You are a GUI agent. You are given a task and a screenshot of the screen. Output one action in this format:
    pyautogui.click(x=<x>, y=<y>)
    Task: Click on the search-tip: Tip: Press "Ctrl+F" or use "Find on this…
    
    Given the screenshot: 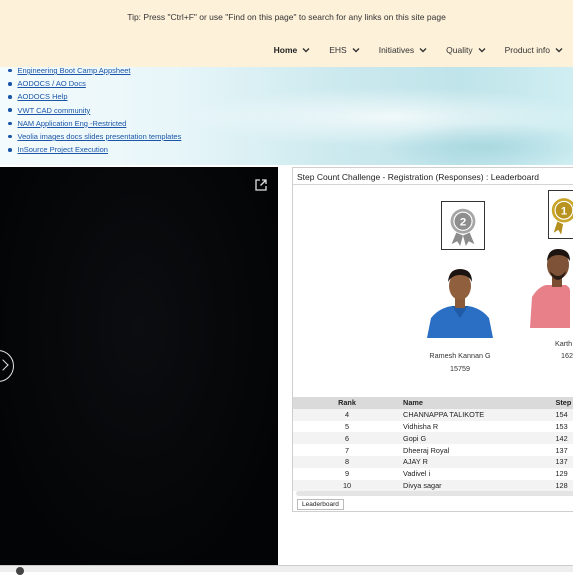 What is the action you would take?
    pyautogui.click(x=286, y=17)
    